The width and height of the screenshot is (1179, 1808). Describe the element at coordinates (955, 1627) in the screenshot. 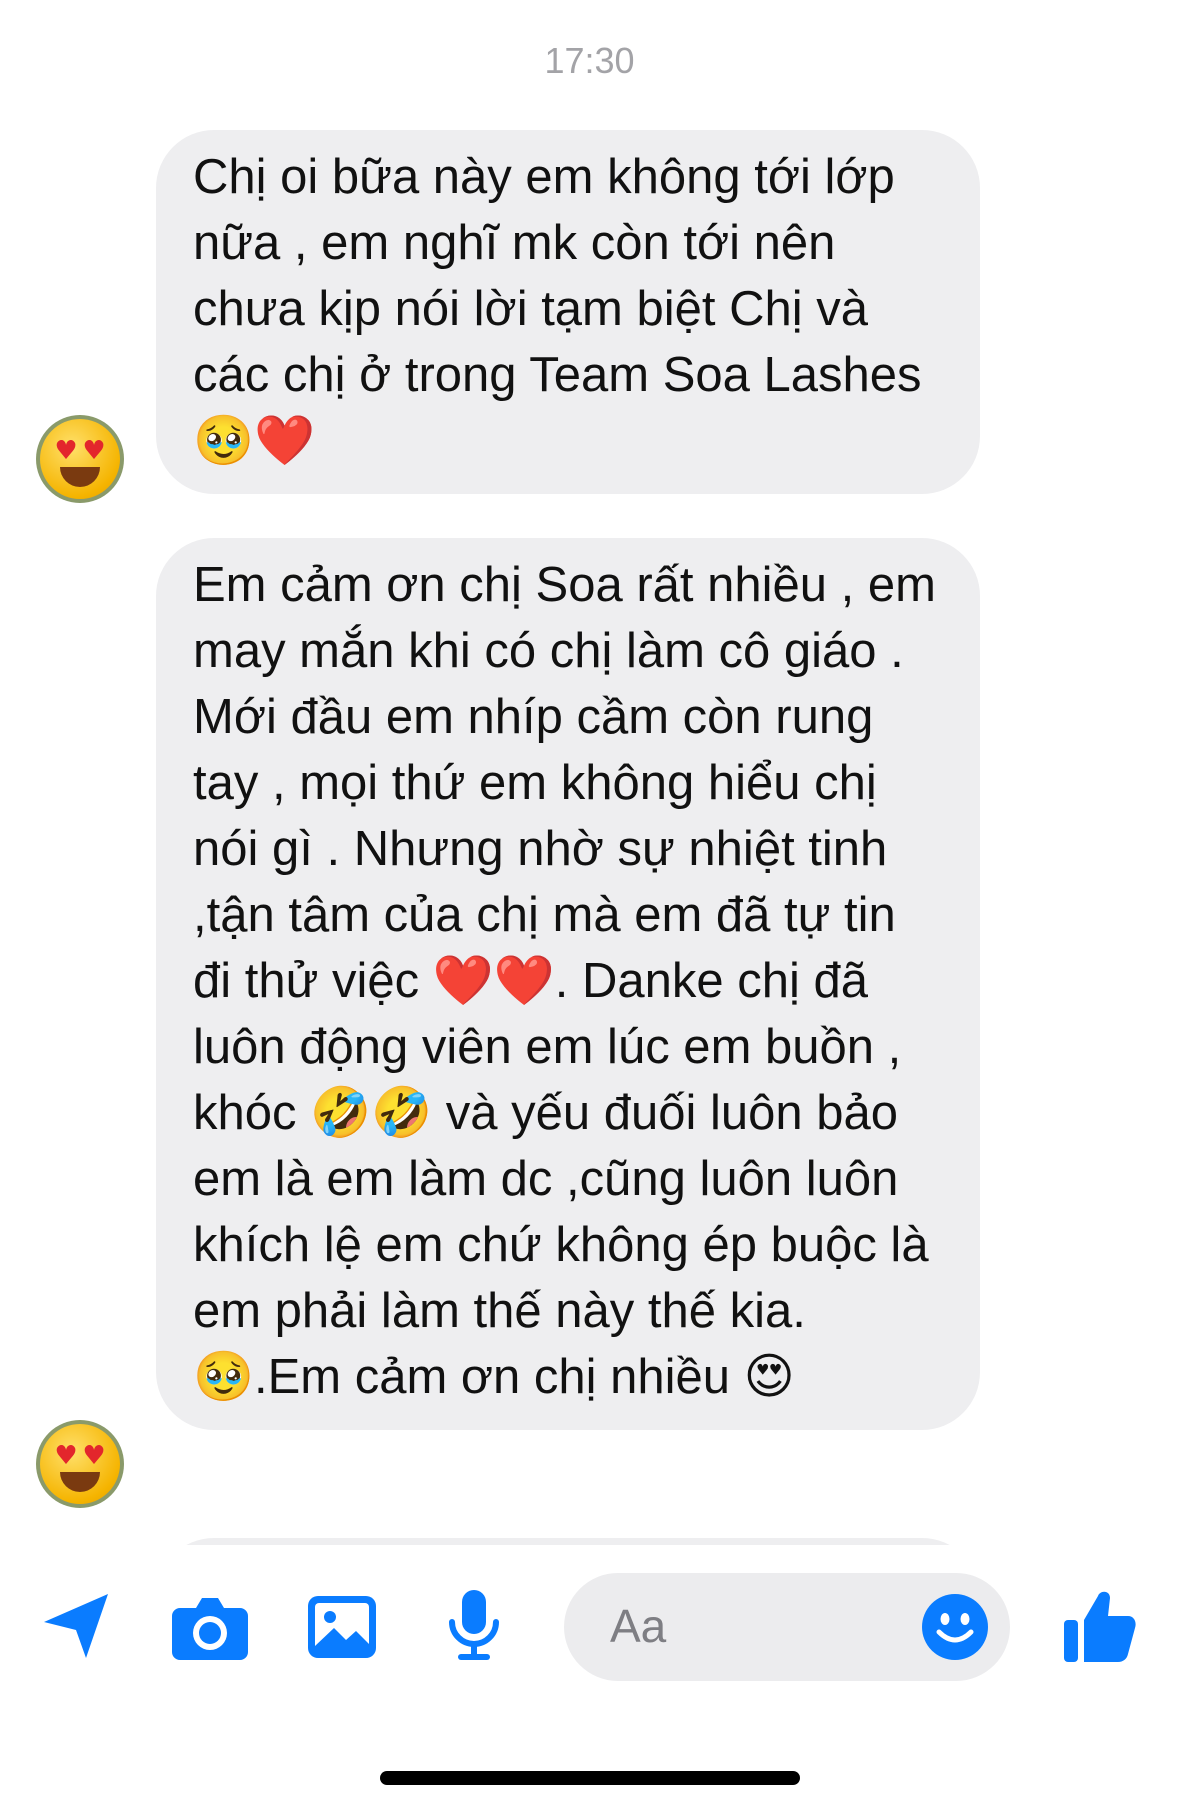

I see `smile-icon` at that location.